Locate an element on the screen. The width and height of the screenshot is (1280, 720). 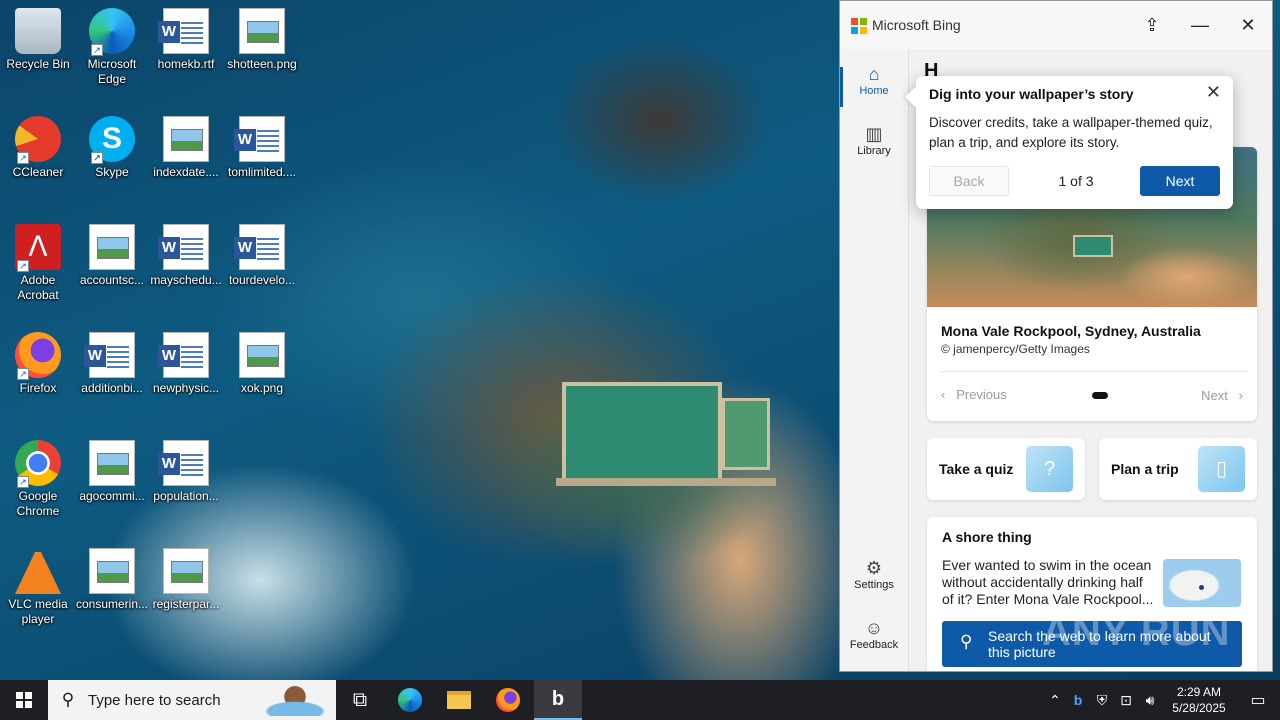
tip-close-button: ✕ is located at coordinates (1213, 92).